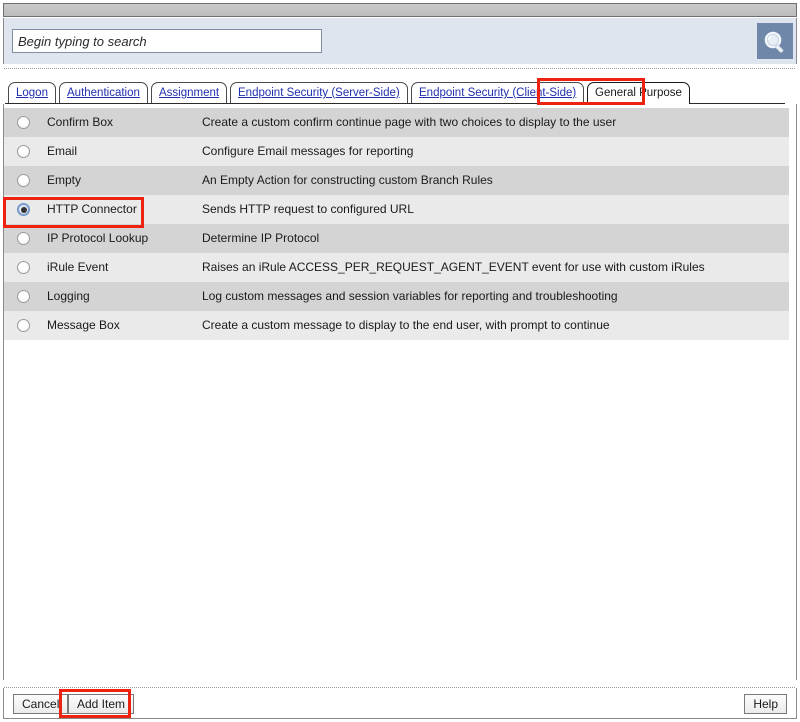 The height and width of the screenshot is (722, 800). What do you see at coordinates (78, 267) in the screenshot?
I see `item-name: iRule Event` at bounding box center [78, 267].